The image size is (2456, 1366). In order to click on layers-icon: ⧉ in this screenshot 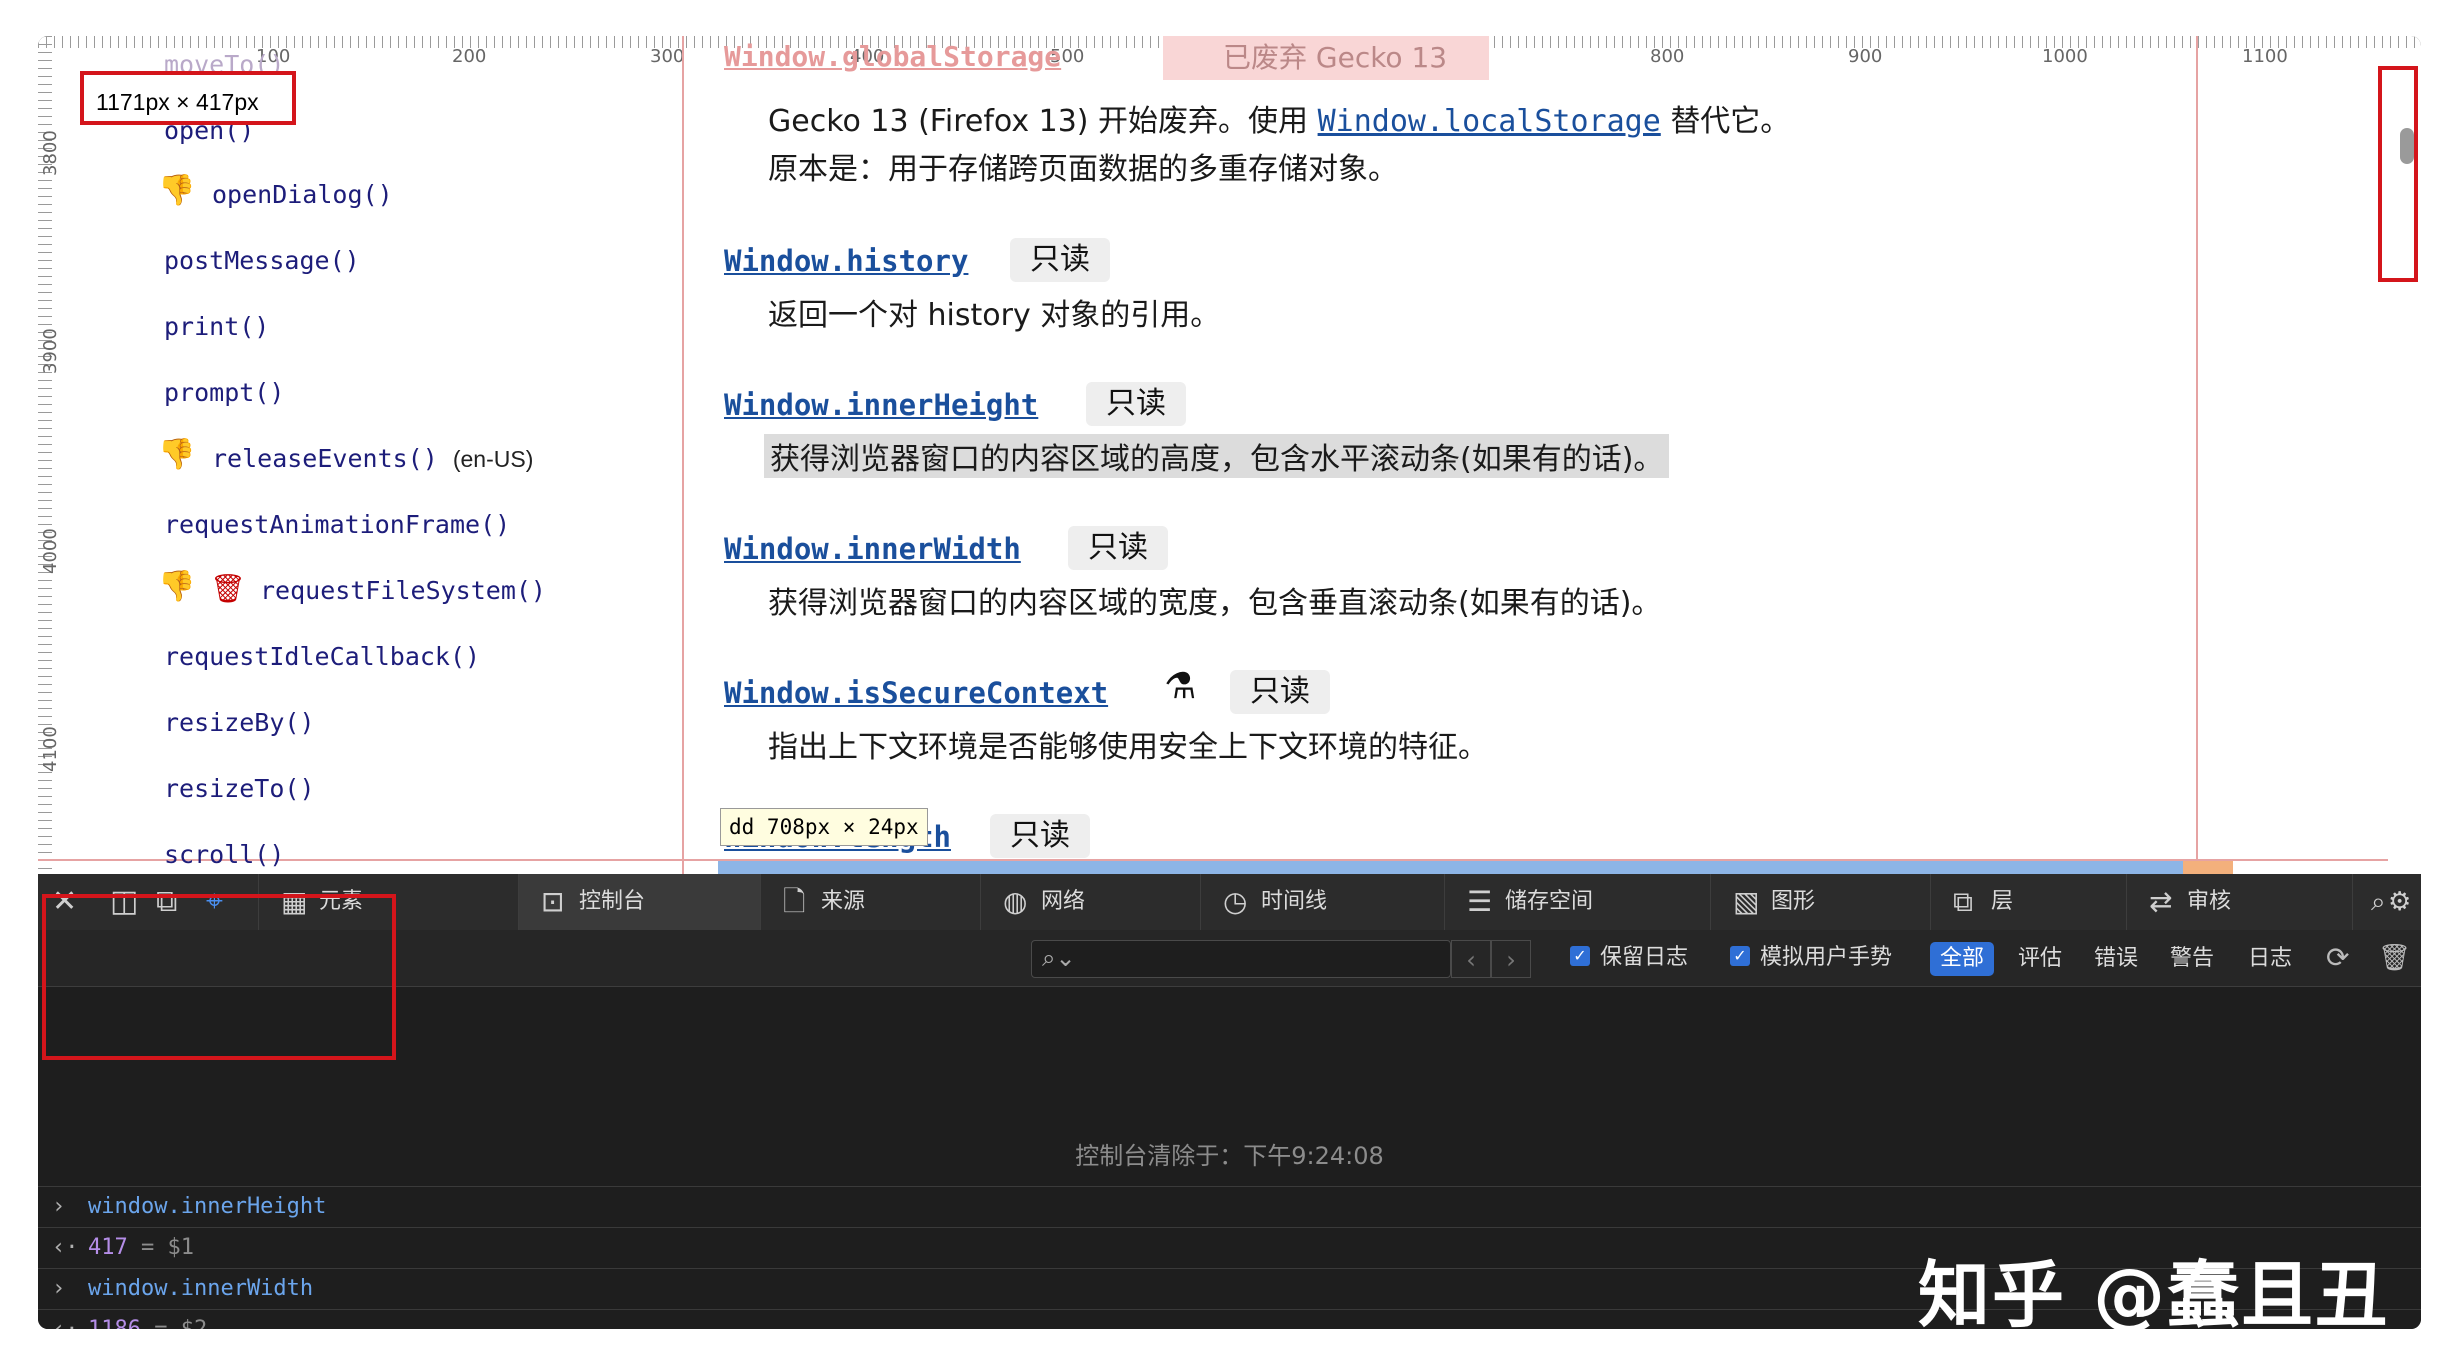, I will do `click(1963, 901)`.